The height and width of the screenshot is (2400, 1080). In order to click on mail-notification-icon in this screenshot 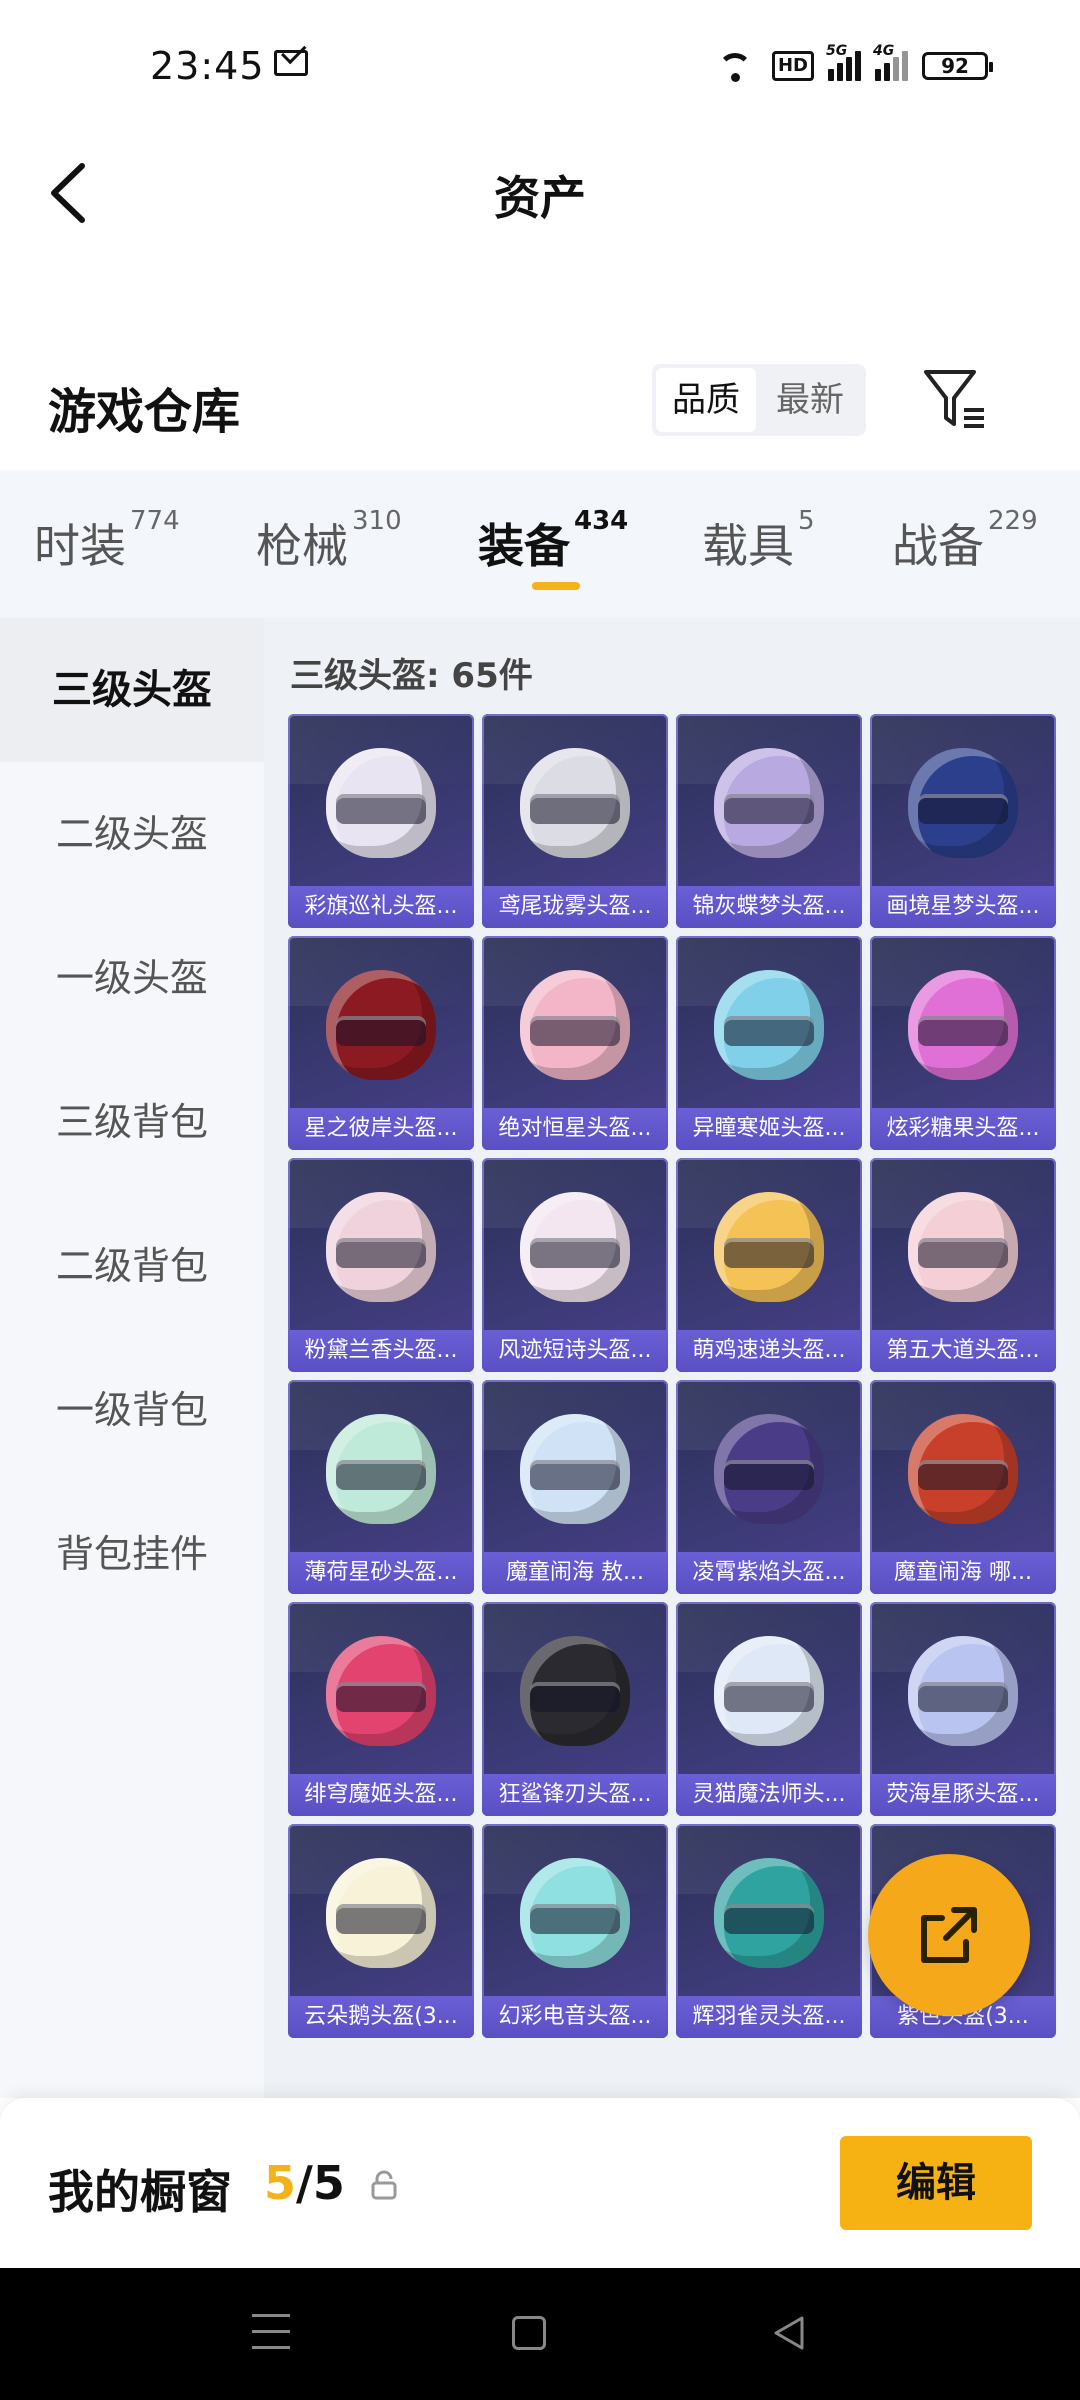, I will do `click(291, 63)`.